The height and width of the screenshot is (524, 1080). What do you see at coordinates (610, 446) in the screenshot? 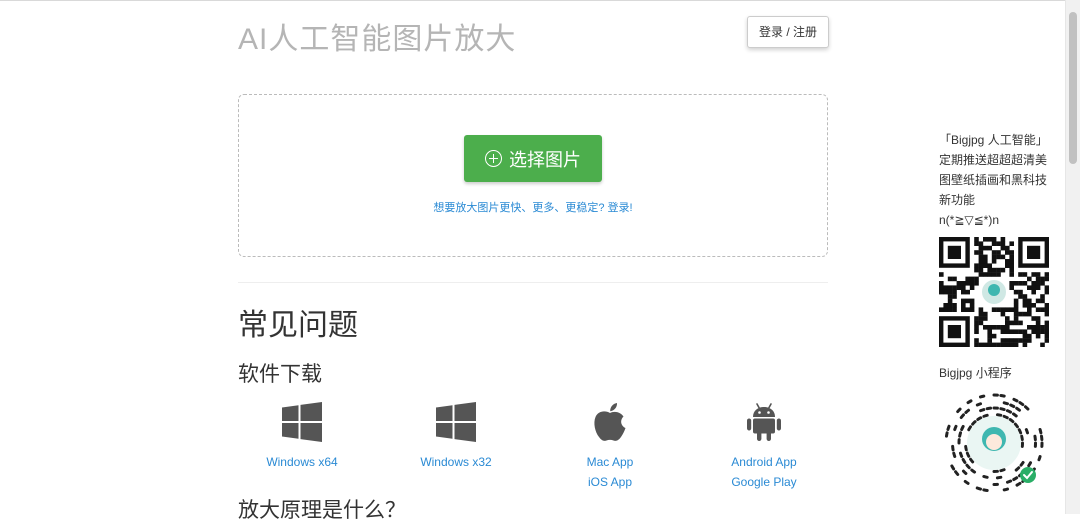
I see `download-apple: Mac App iOS App` at bounding box center [610, 446].